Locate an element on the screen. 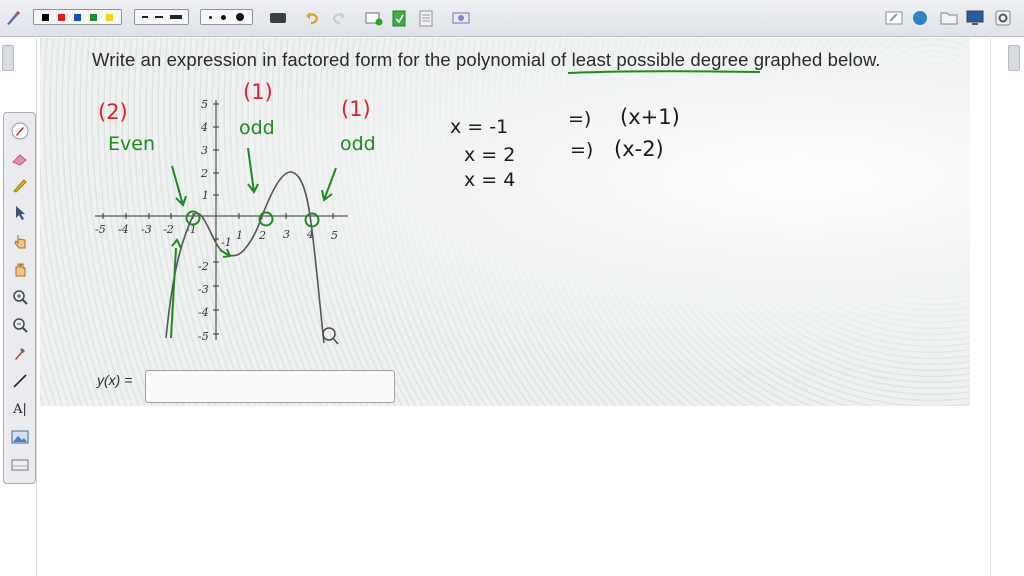  label-even: Even is located at coordinates (131, 144).